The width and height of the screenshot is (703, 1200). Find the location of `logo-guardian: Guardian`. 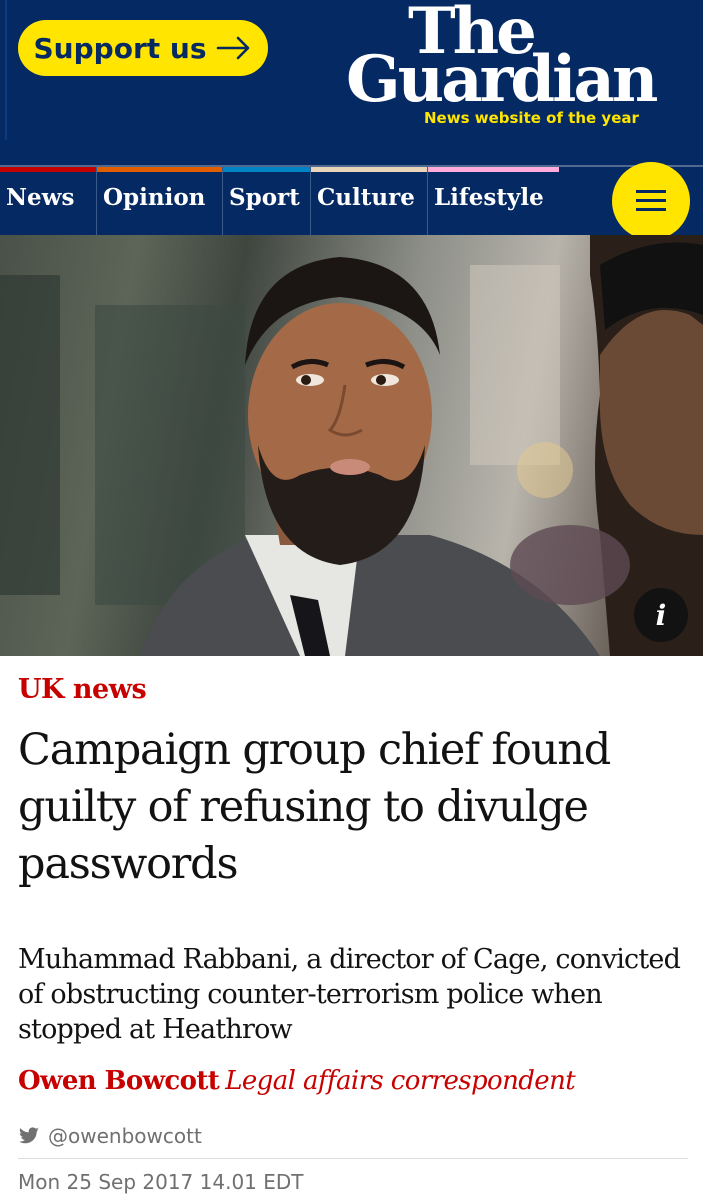

logo-guardian: Guardian is located at coordinates (502, 79).